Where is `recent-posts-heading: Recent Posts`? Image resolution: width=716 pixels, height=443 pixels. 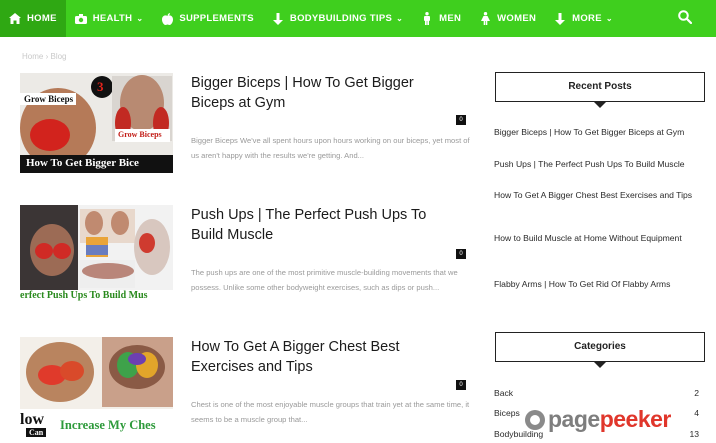
recent-posts-heading: Recent Posts is located at coordinates (600, 90).